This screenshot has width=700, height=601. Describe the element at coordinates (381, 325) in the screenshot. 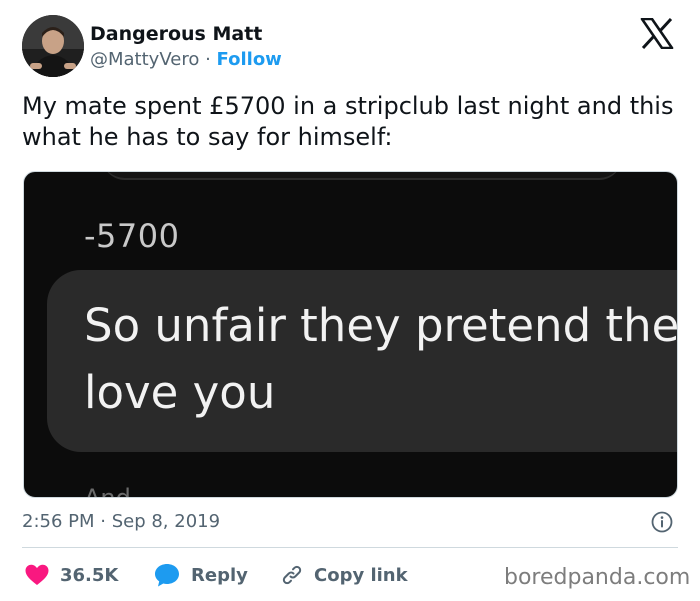

I see `message-line-1: So unfair they pretend the` at that location.